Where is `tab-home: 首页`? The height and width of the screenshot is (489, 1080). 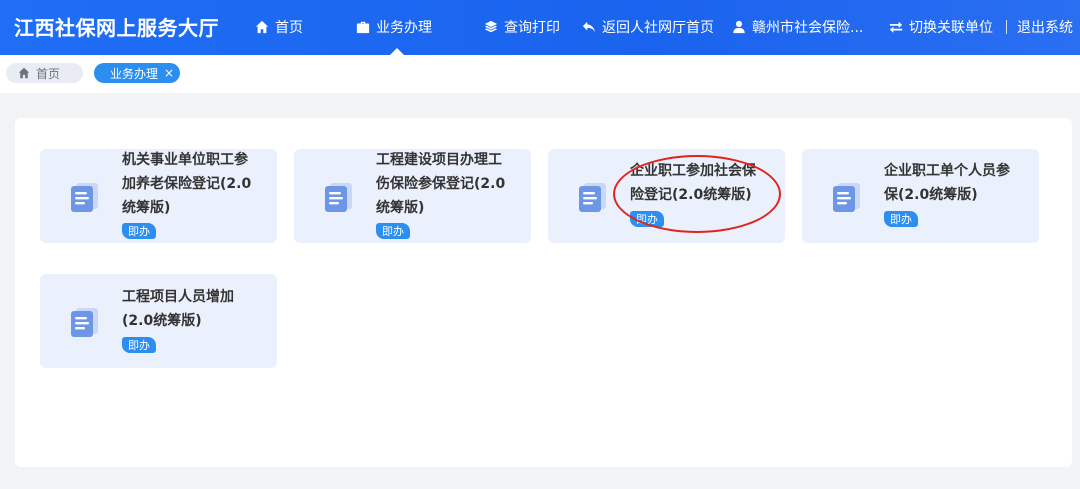 tab-home: 首页 is located at coordinates (44, 73).